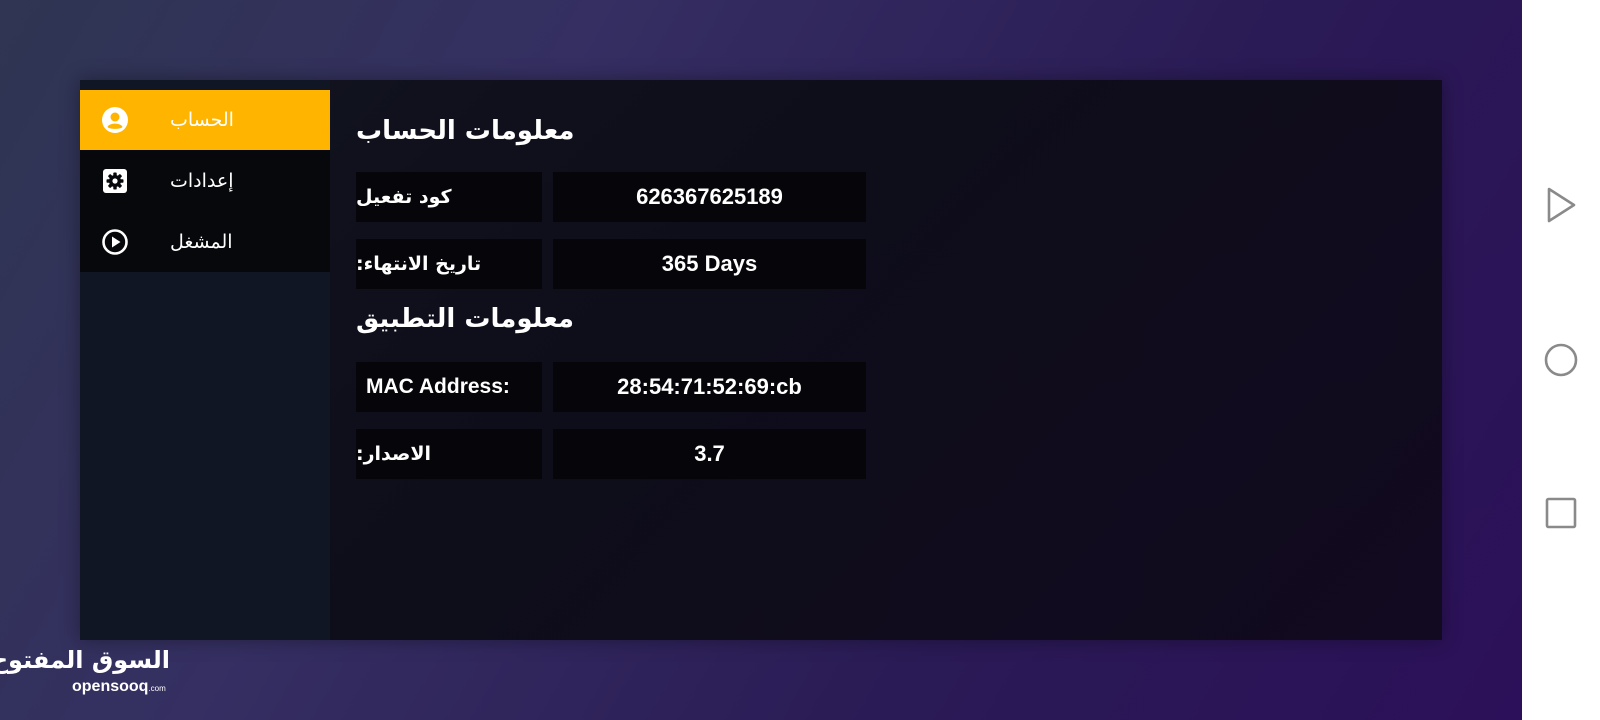 This screenshot has height=720, width=1600. I want to click on sidebar: الحساب إعدادات المشغل, so click(205, 360).